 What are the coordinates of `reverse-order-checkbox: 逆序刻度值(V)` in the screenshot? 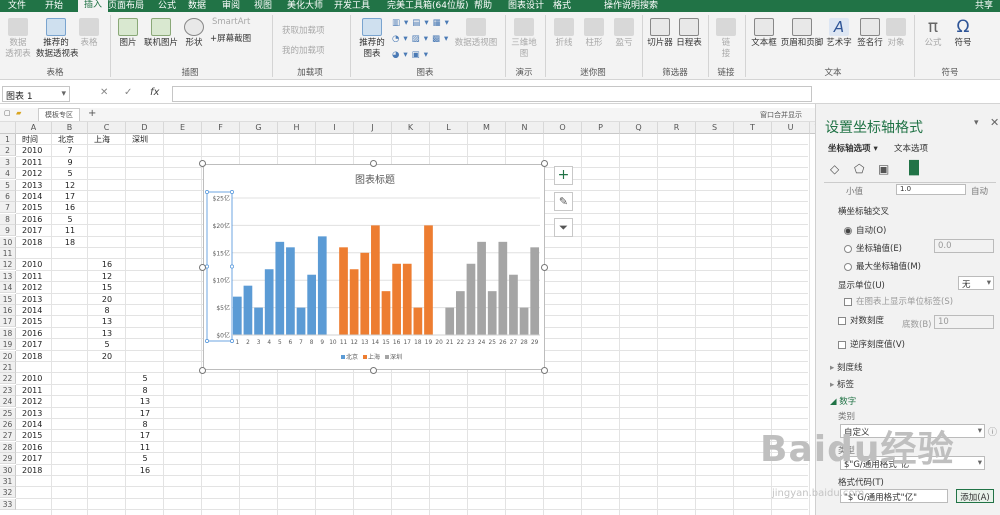 It's located at (871, 344).